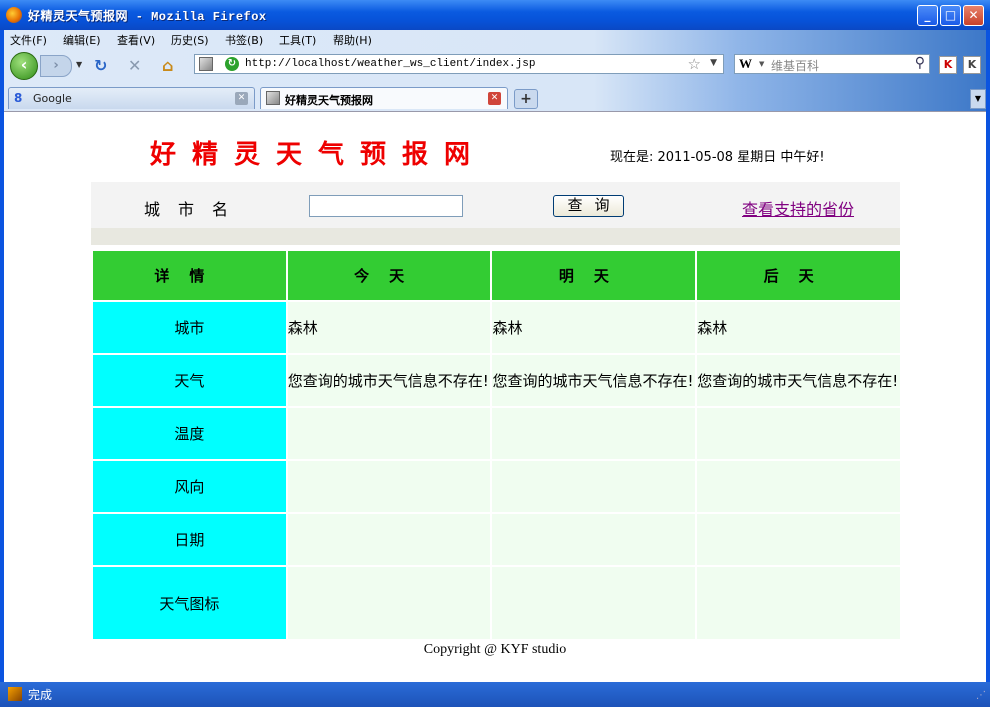 This screenshot has width=990, height=707. Describe the element at coordinates (713, 63) in the screenshot. I see `url-dropdown-icon: ▼` at that location.